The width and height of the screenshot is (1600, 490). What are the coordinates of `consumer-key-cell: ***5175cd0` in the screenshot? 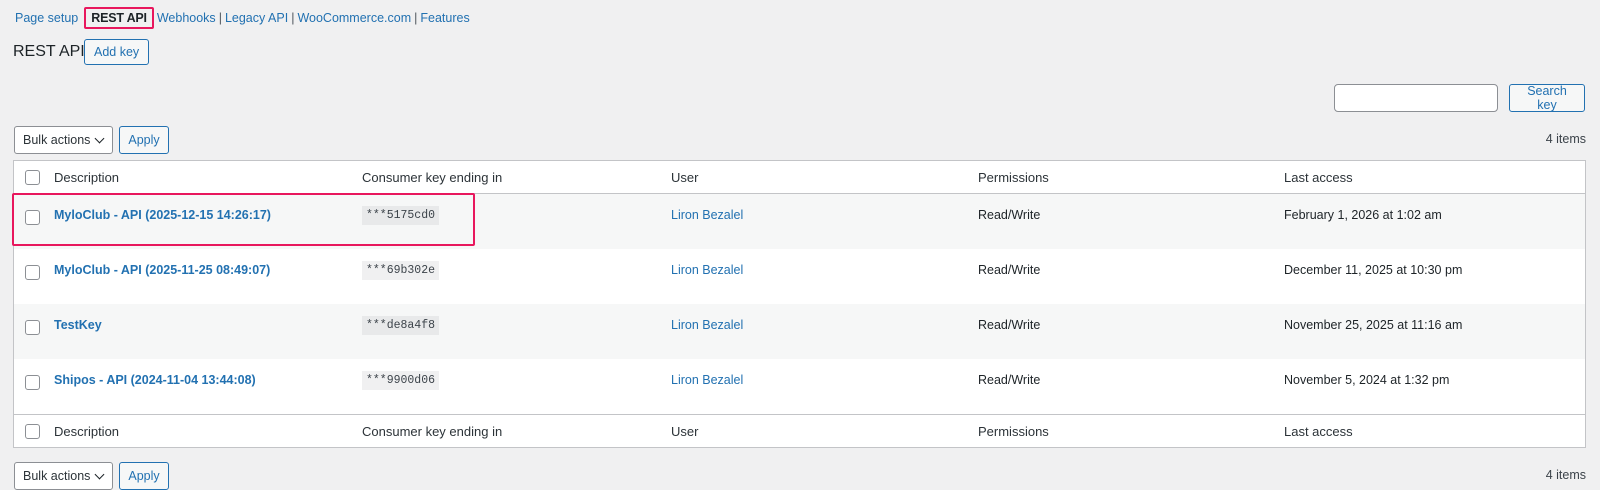 It's located at (401, 215).